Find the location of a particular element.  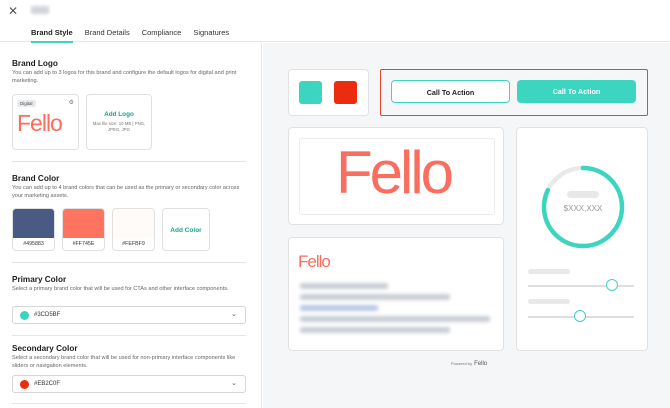

color-swatch-3: #FEFBF9 is located at coordinates (133, 229).